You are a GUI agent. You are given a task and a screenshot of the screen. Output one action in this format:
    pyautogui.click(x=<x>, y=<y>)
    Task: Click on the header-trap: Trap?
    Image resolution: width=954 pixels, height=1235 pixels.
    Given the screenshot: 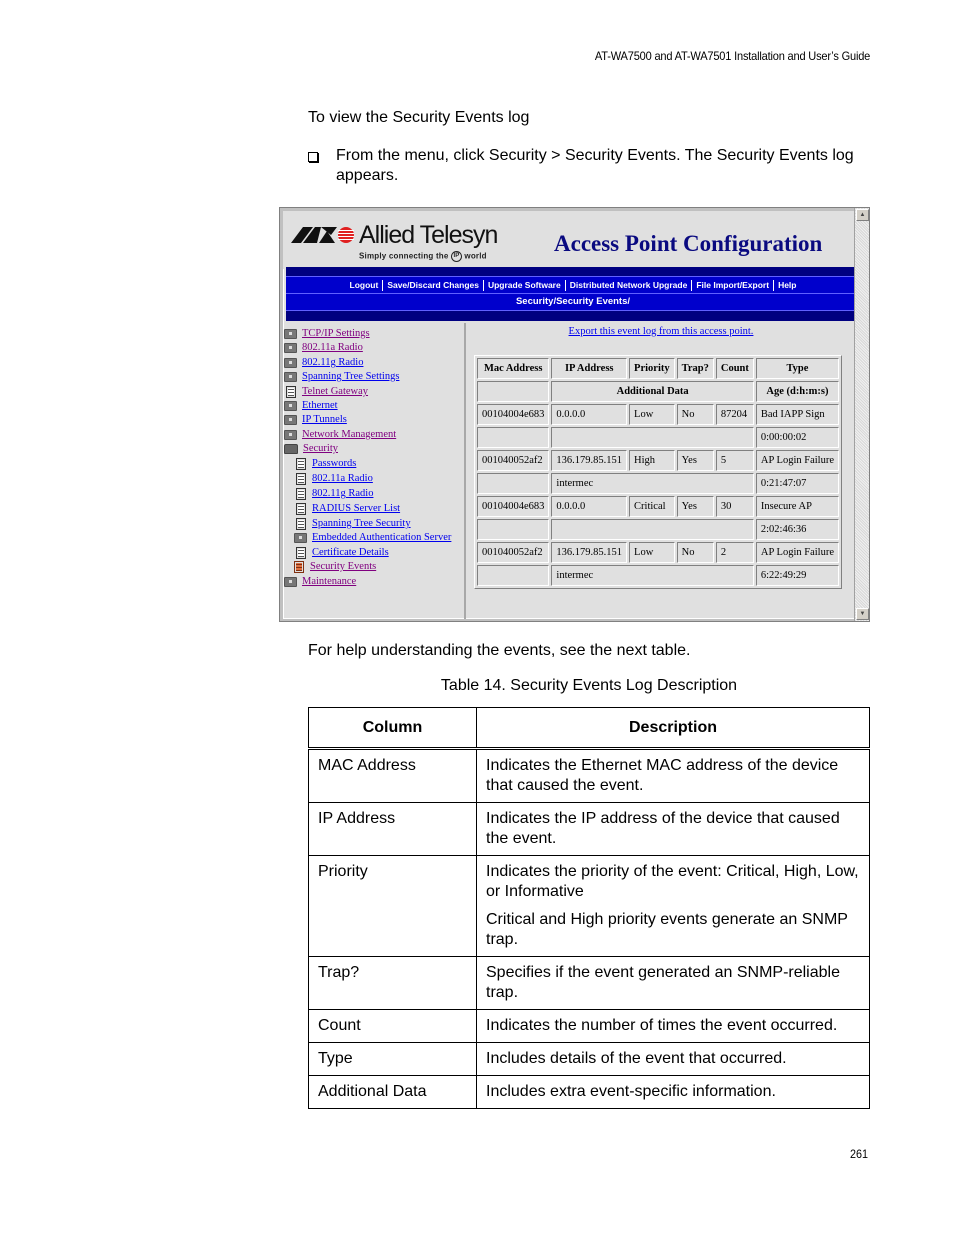 What is the action you would take?
    pyautogui.click(x=695, y=368)
    